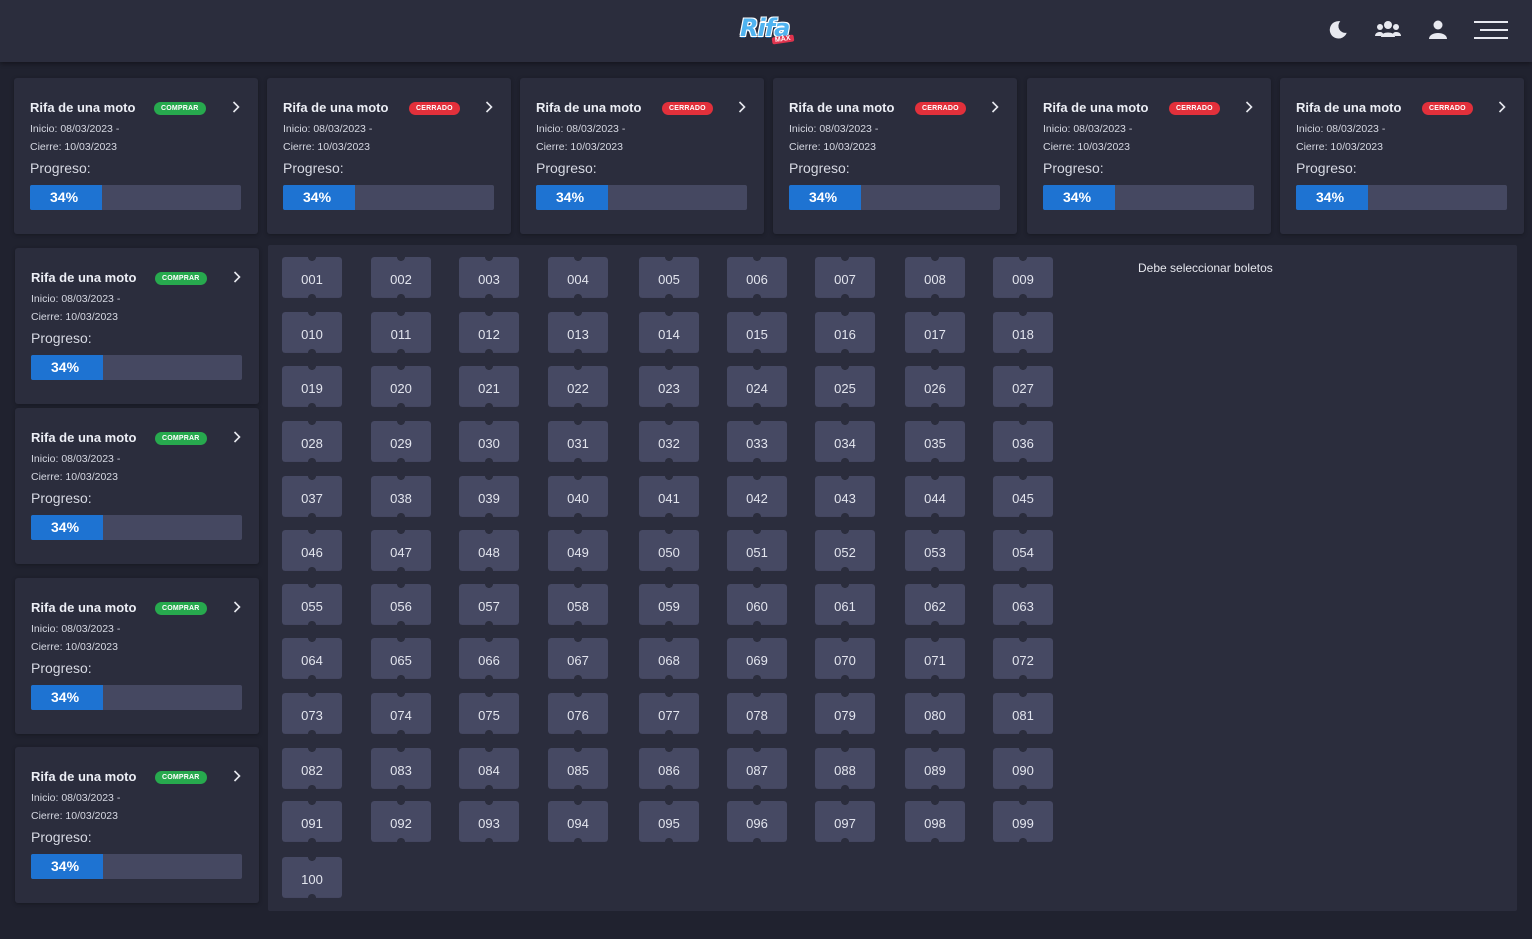  What do you see at coordinates (489, 386) in the screenshot?
I see `ticket-button: 021` at bounding box center [489, 386].